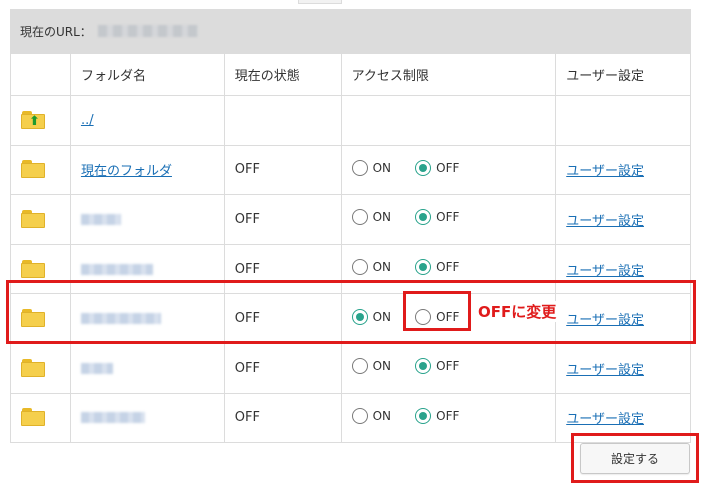  Describe the element at coordinates (87, 120) in the screenshot. I see `parent-folder-link: ../` at that location.